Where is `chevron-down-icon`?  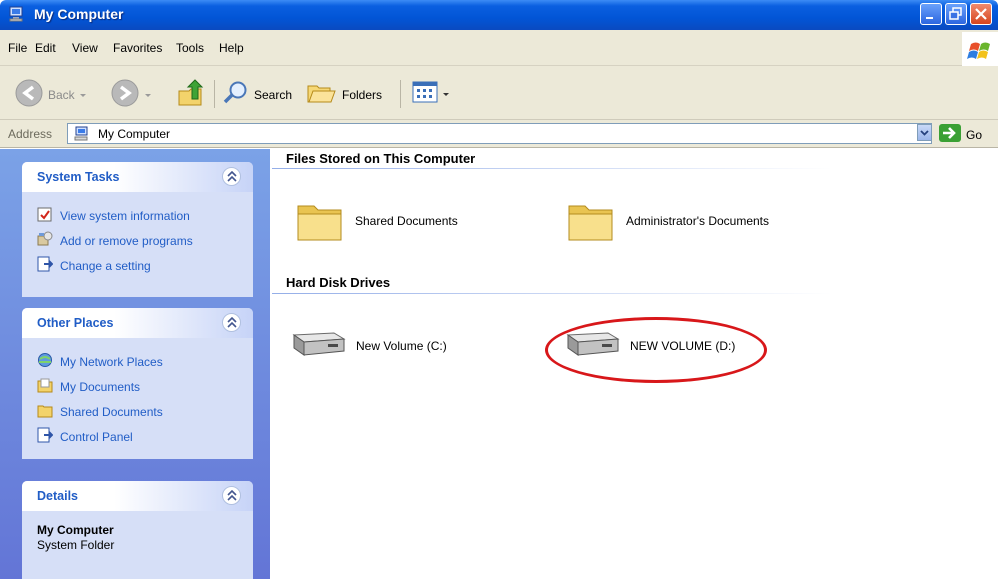 chevron-down-icon is located at coordinates (924, 133).